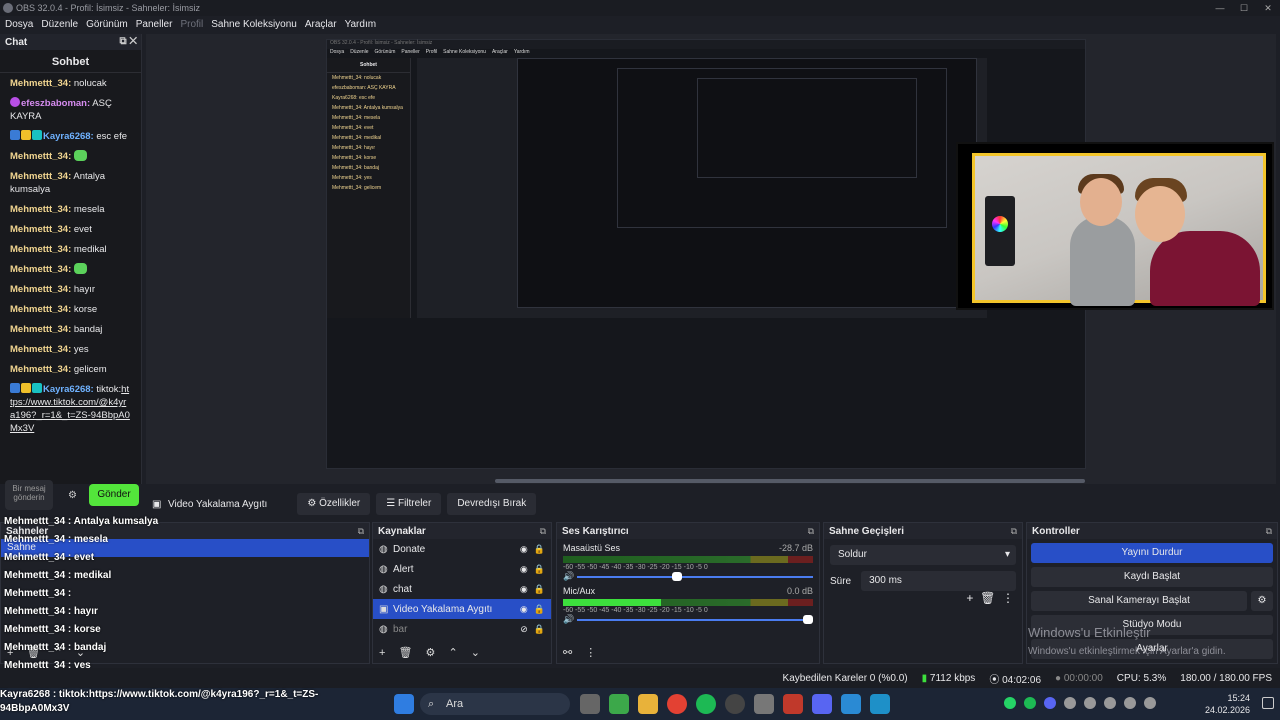 The width and height of the screenshot is (1280, 720). What do you see at coordinates (1115, 226) in the screenshot?
I see `webcam-feed` at bounding box center [1115, 226].